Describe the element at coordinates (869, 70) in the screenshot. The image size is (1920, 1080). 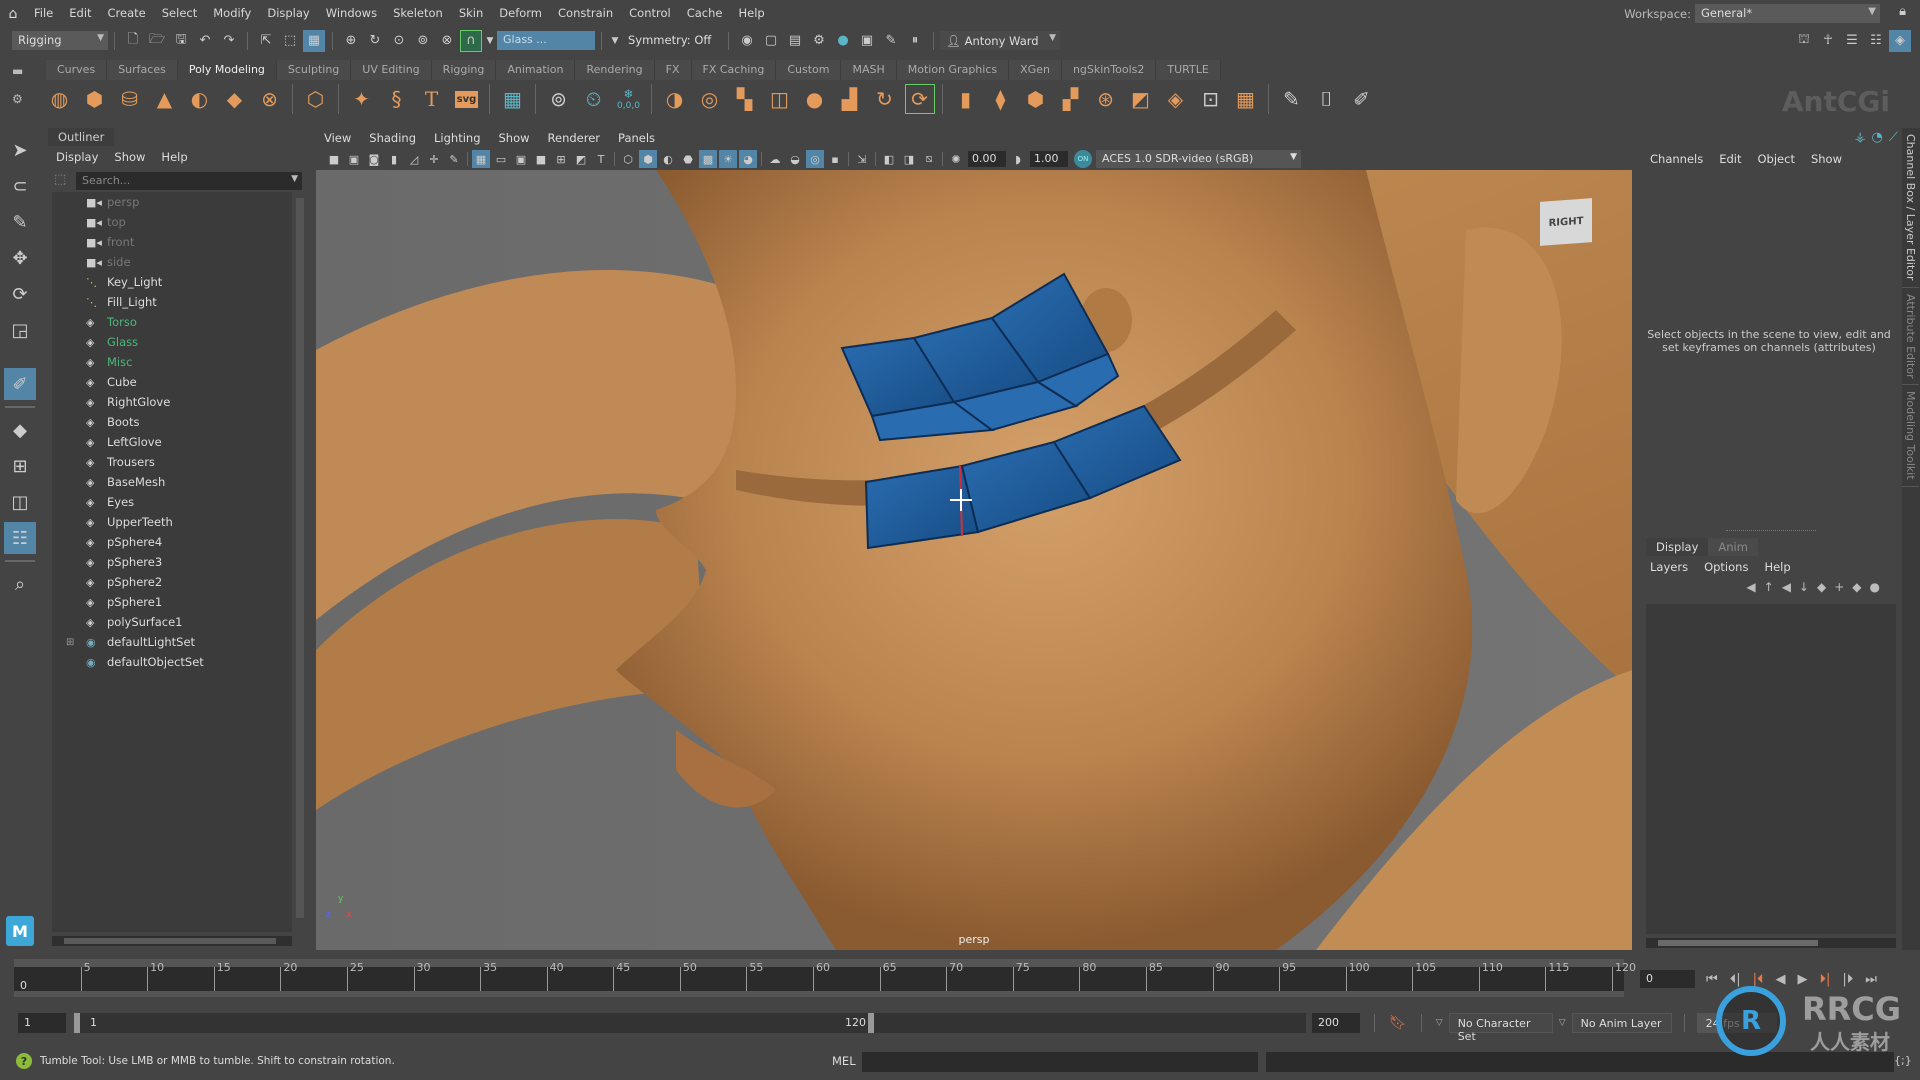
I see `shelf-tab-mash: MASH` at that location.